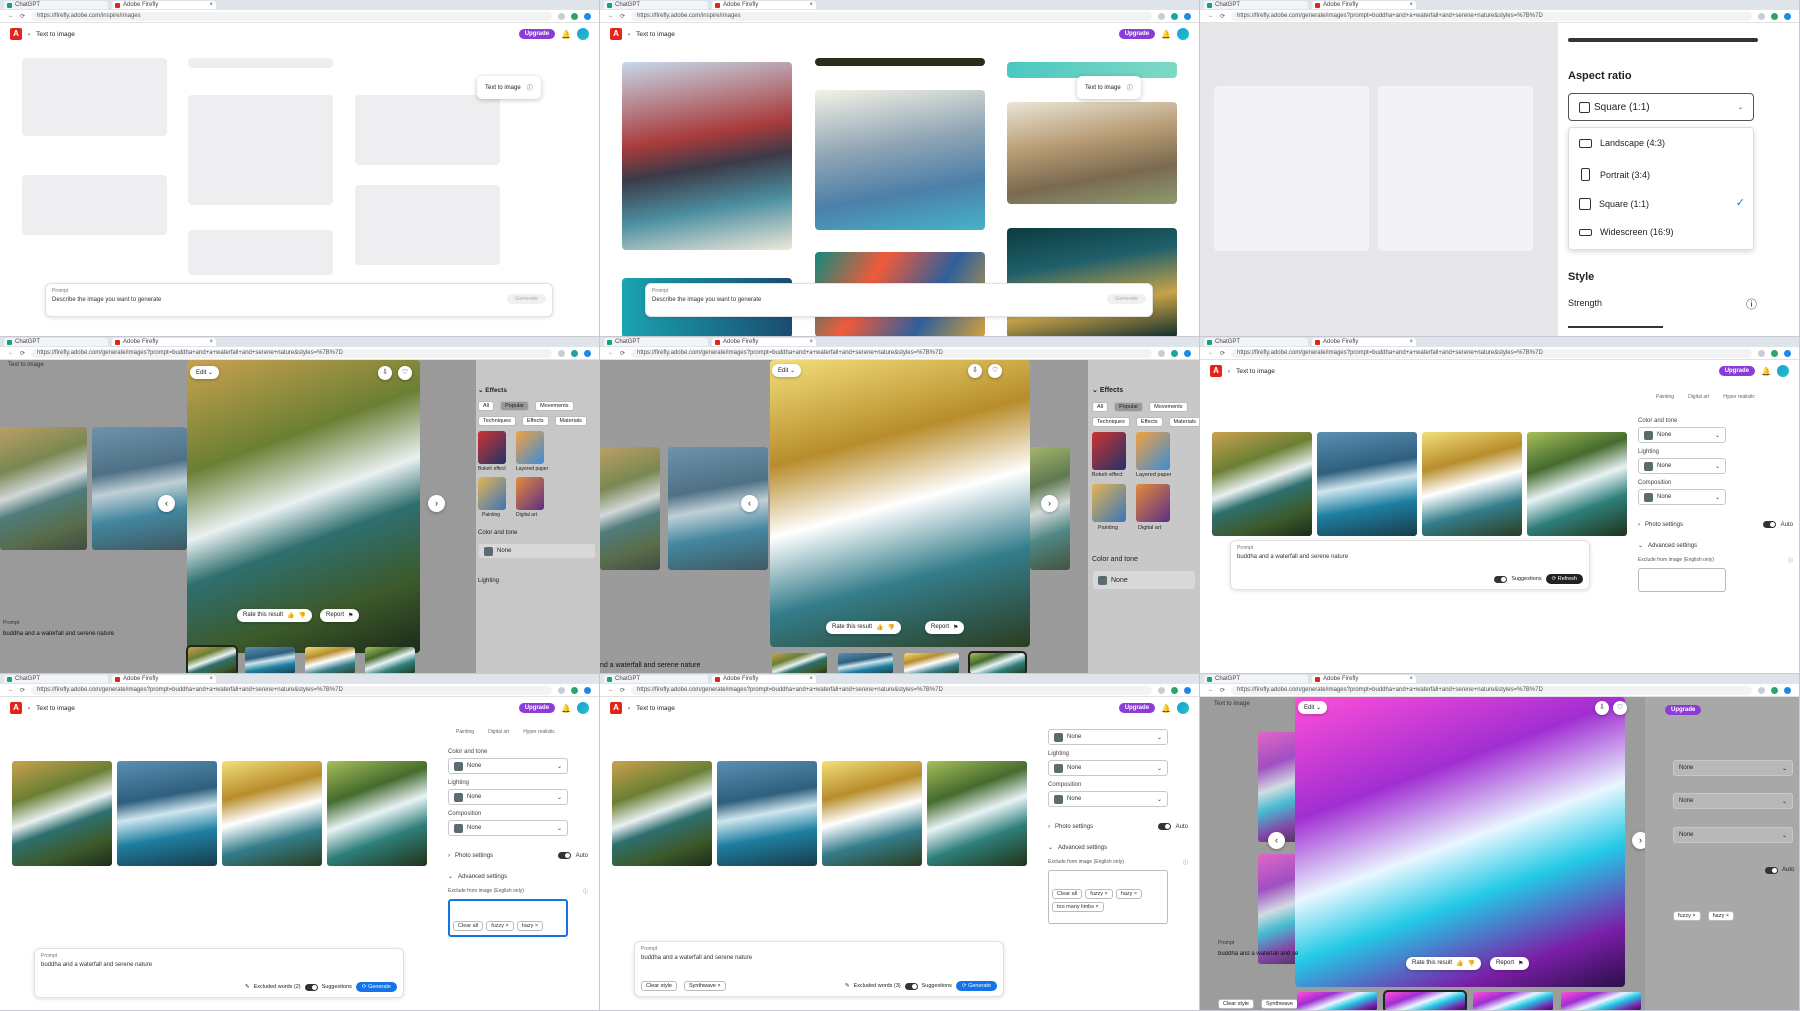 The image size is (1800, 1011). I want to click on gallery-image-elephant, so click(900, 160).